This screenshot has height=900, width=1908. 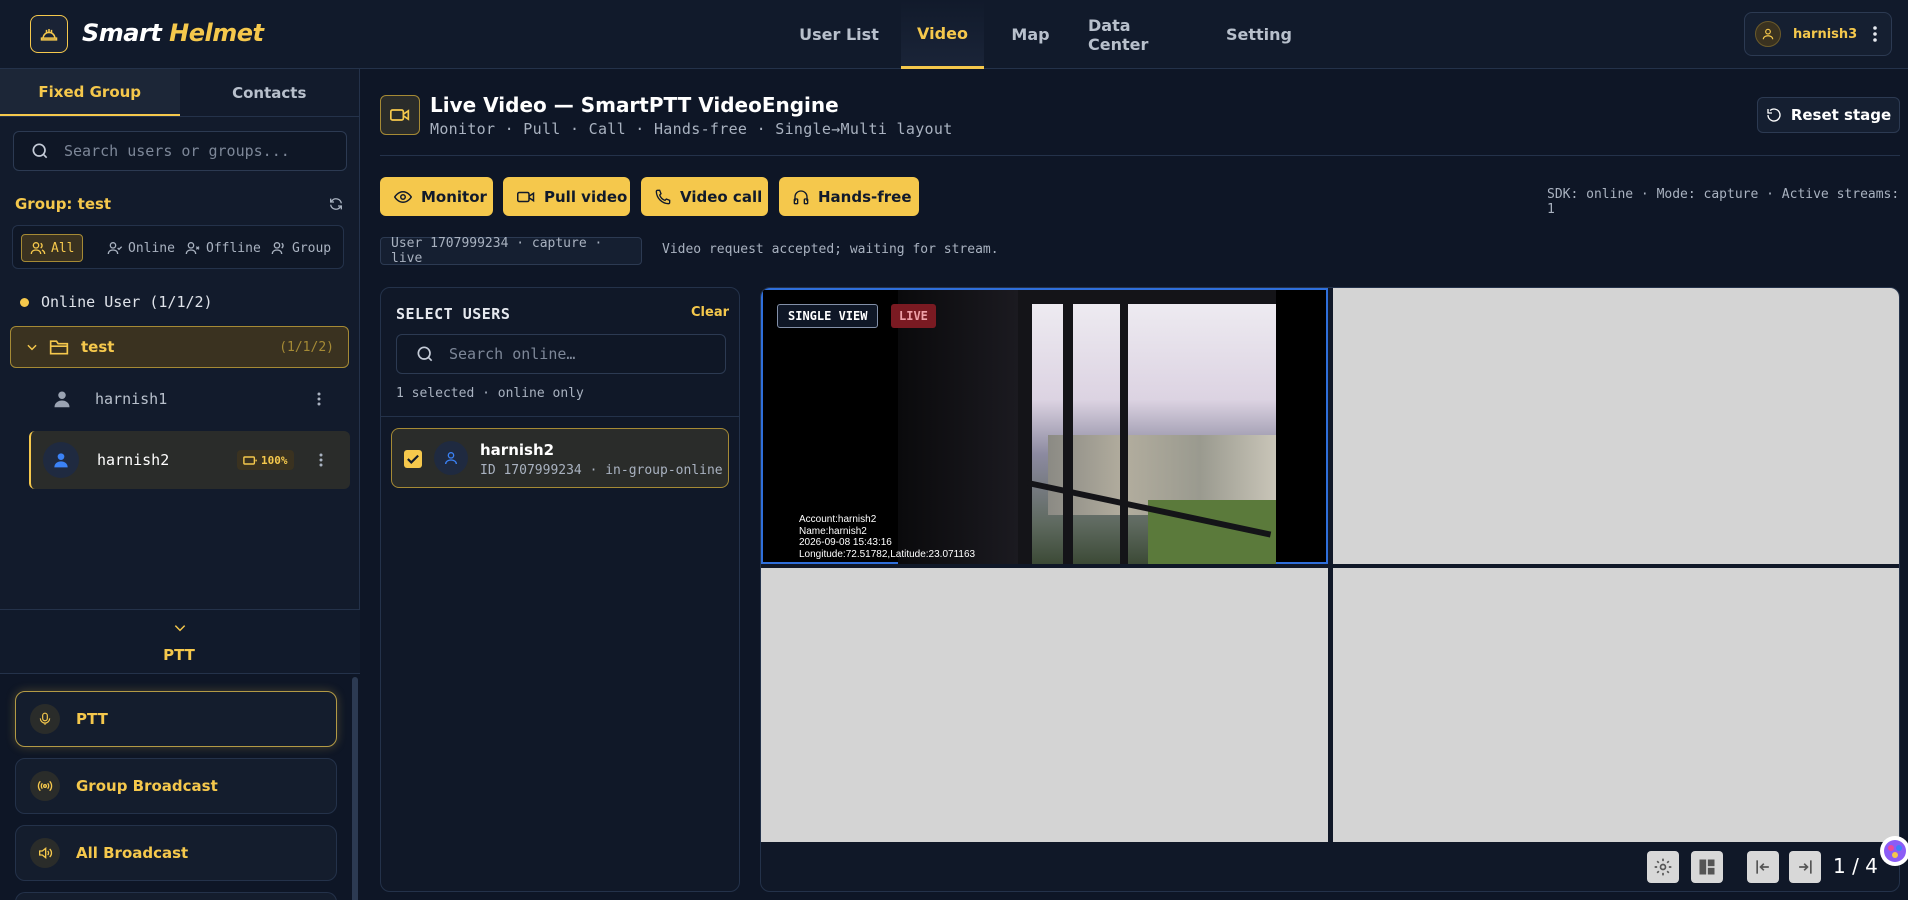 I want to click on video-call-button: Video call, so click(x=704, y=196).